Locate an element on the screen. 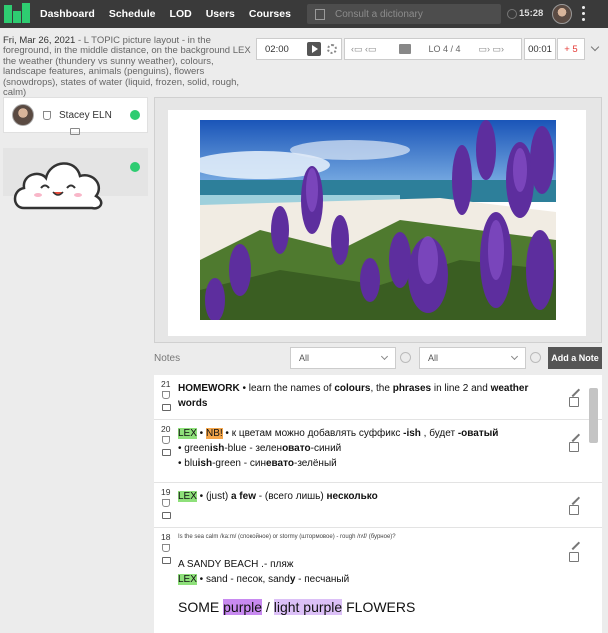  note-number: 19 is located at coordinates (166, 492).